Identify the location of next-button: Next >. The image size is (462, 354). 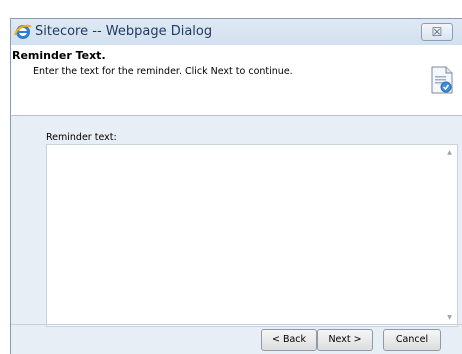
(345, 340).